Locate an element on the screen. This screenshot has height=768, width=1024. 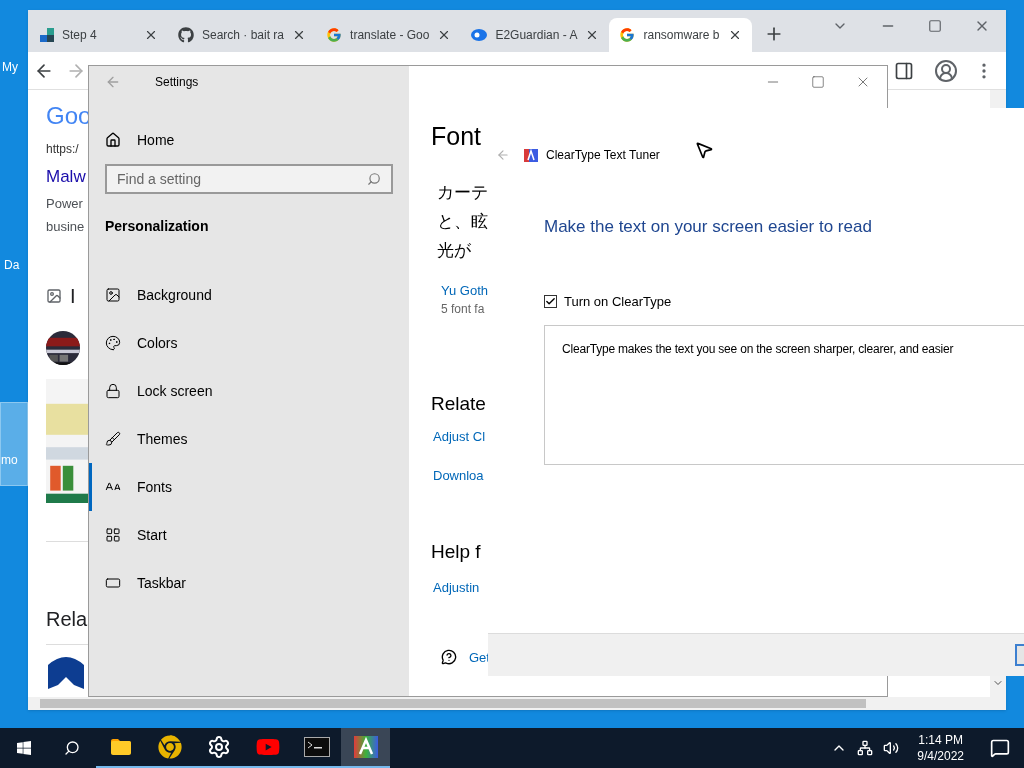
browser-tab: Search · bait ra is located at coordinates (242, 35).